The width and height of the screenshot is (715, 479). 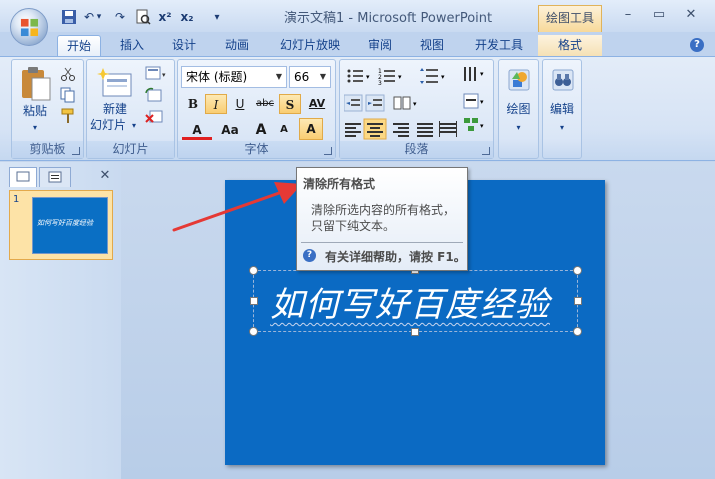 What do you see at coordinates (76, 151) in the screenshot?
I see `clipboard-dialog-launcher-icon` at bounding box center [76, 151].